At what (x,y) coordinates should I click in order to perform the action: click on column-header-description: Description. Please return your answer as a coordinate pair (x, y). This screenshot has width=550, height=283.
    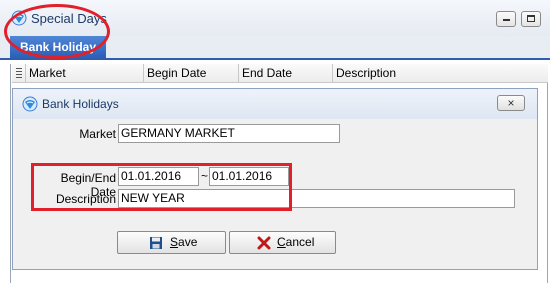
    Looking at the image, I should click on (440, 73).